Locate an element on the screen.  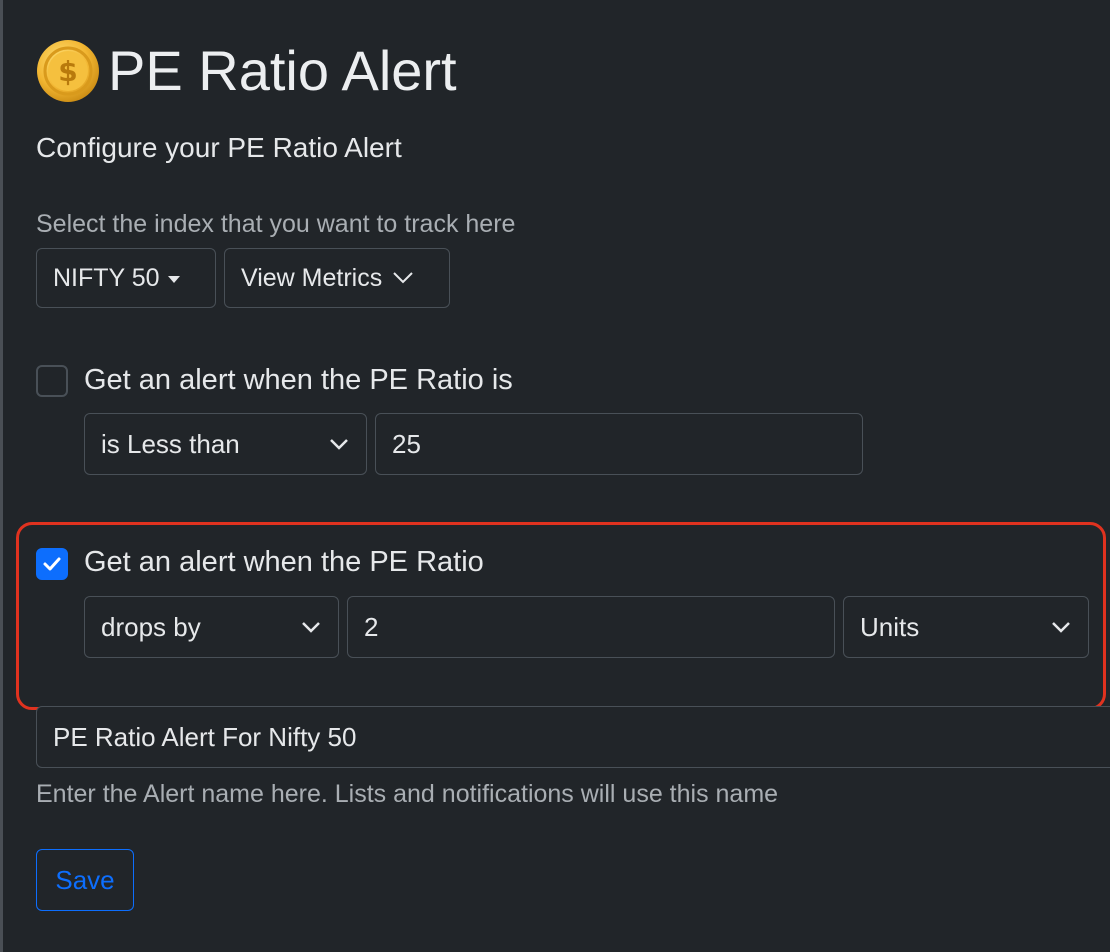
threshold-value-input: 25 is located at coordinates (619, 444).